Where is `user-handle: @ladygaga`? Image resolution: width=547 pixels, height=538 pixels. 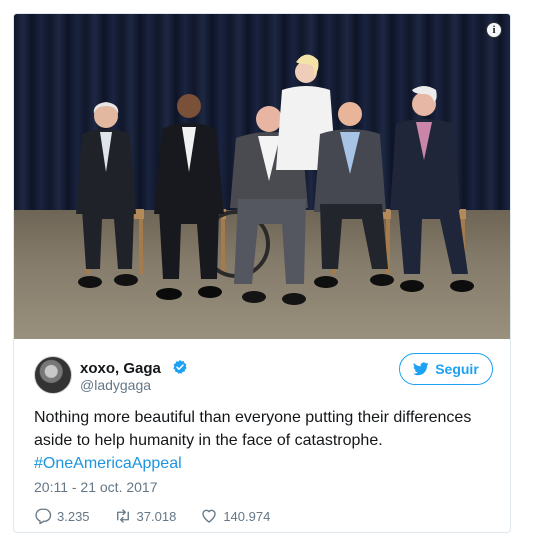
user-handle: @ladygaga is located at coordinates (115, 385).